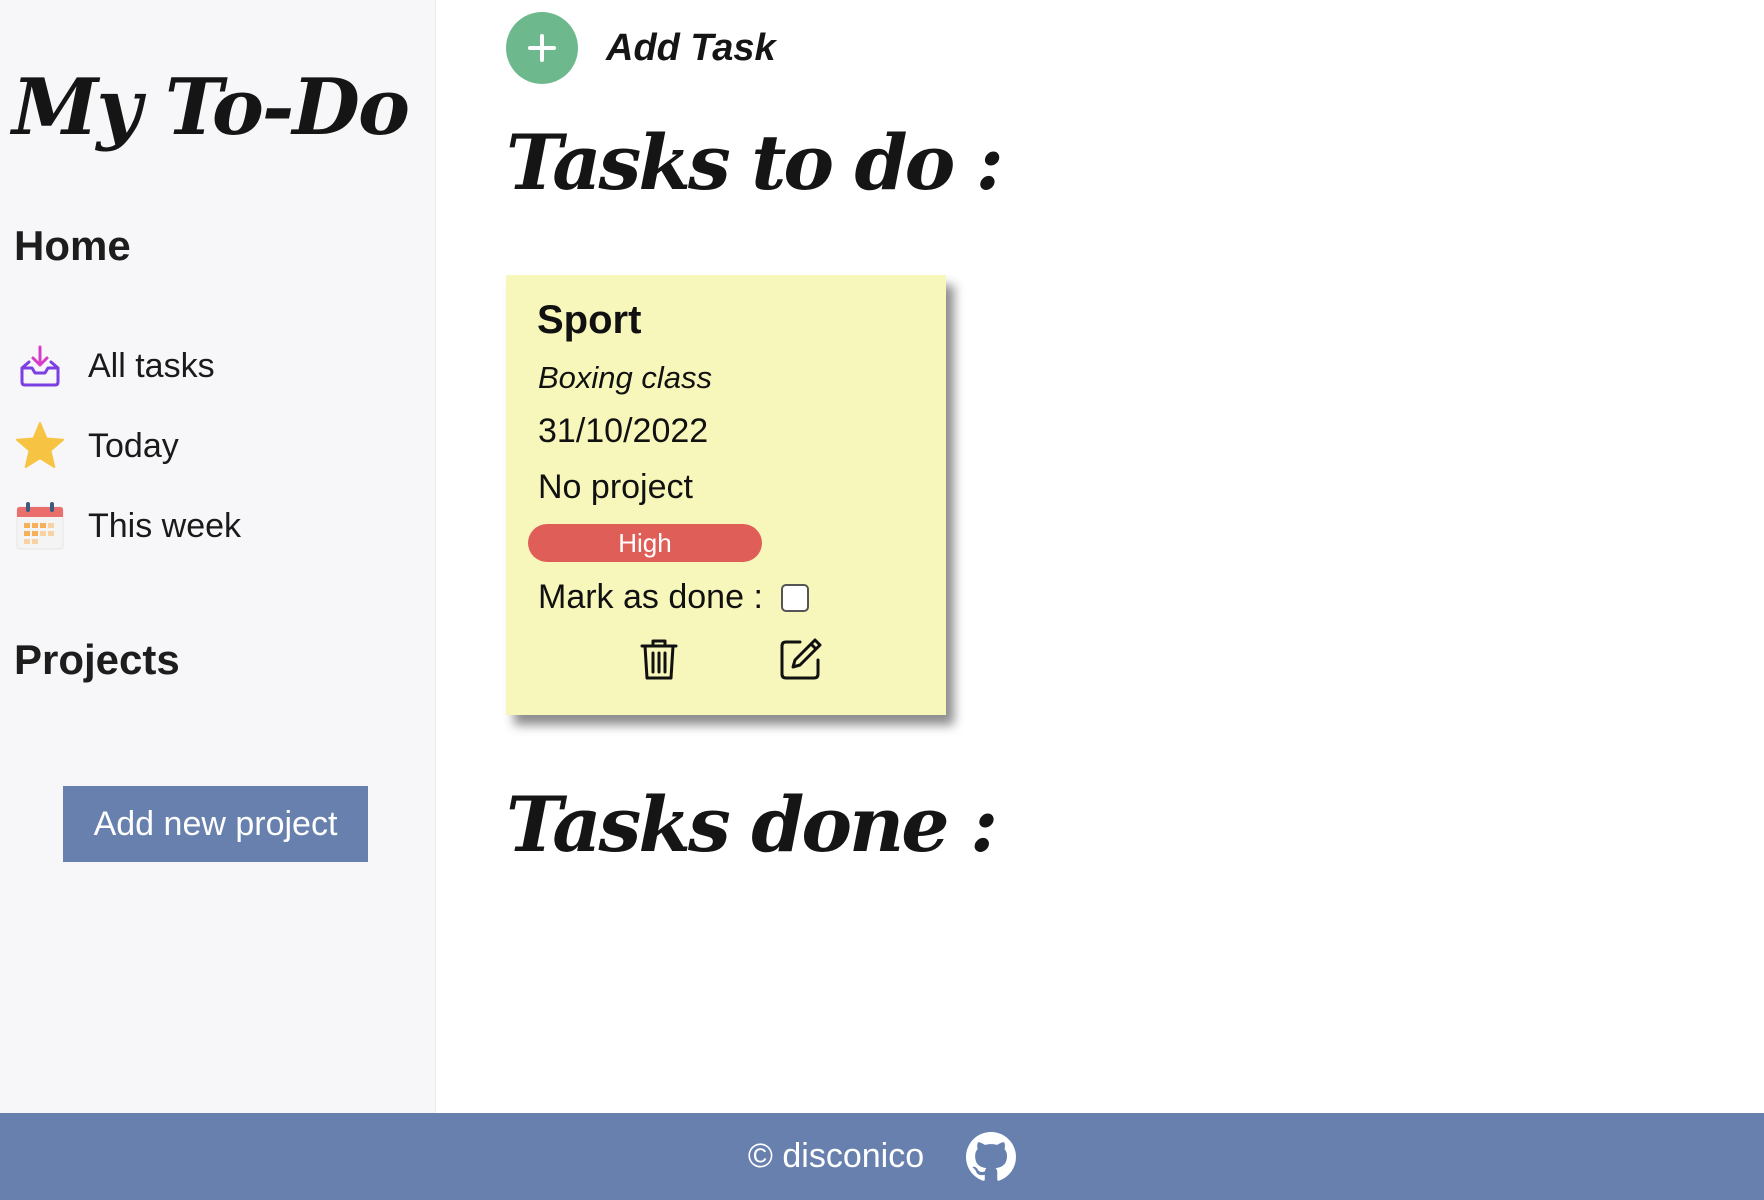 This screenshot has width=1764, height=1200. Describe the element at coordinates (650, 597) in the screenshot. I see `mark-done-label: Mark as done :` at that location.